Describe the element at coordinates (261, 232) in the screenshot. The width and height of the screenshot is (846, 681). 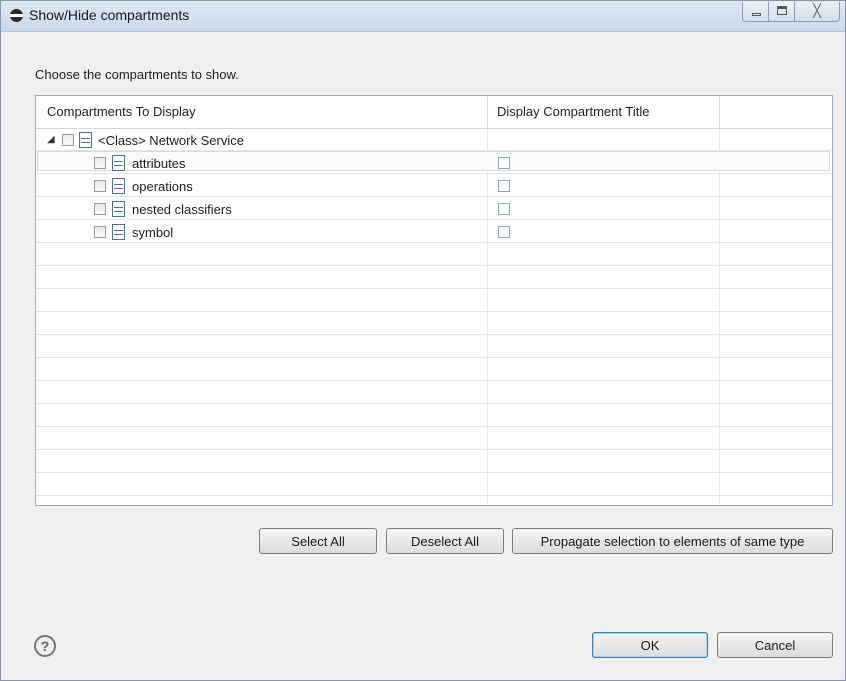
I see `tree-row-symbol: symbol` at that location.